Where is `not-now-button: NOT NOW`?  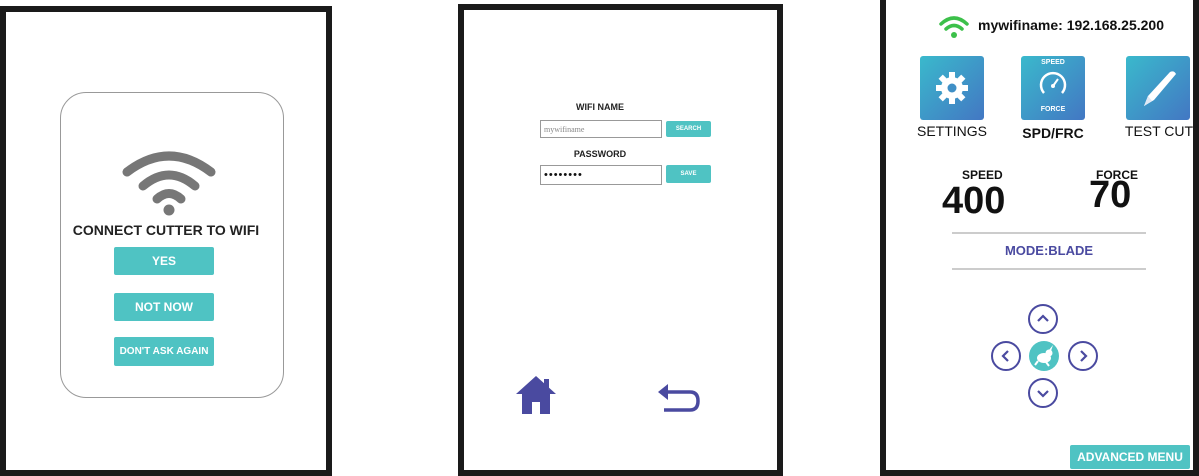
not-now-button: NOT NOW is located at coordinates (164, 307).